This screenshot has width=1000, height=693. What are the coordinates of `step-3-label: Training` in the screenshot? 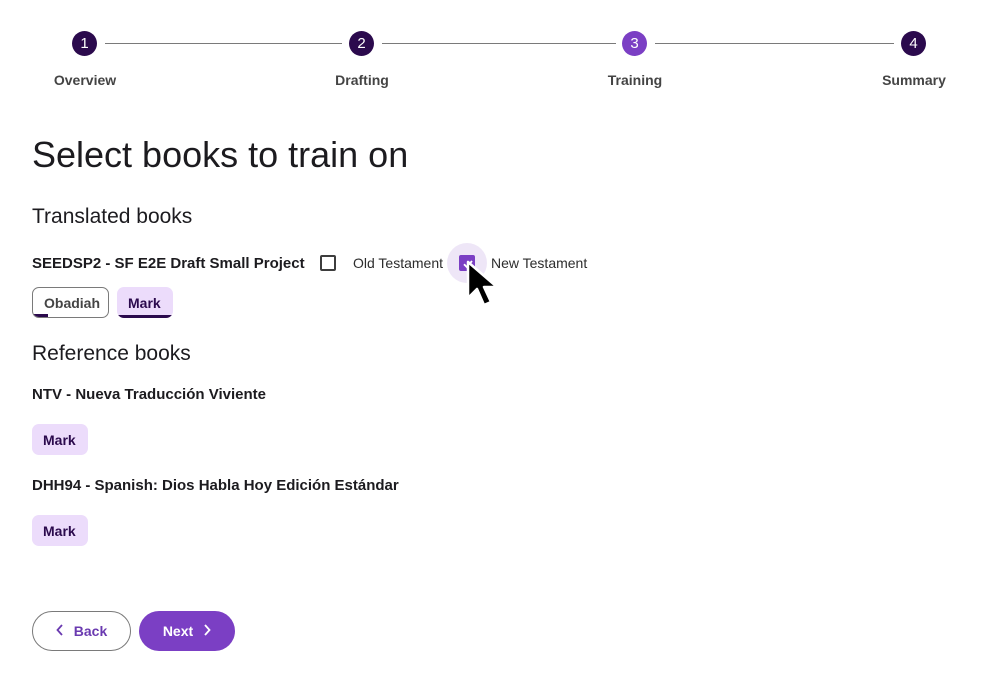 It's located at (635, 80).